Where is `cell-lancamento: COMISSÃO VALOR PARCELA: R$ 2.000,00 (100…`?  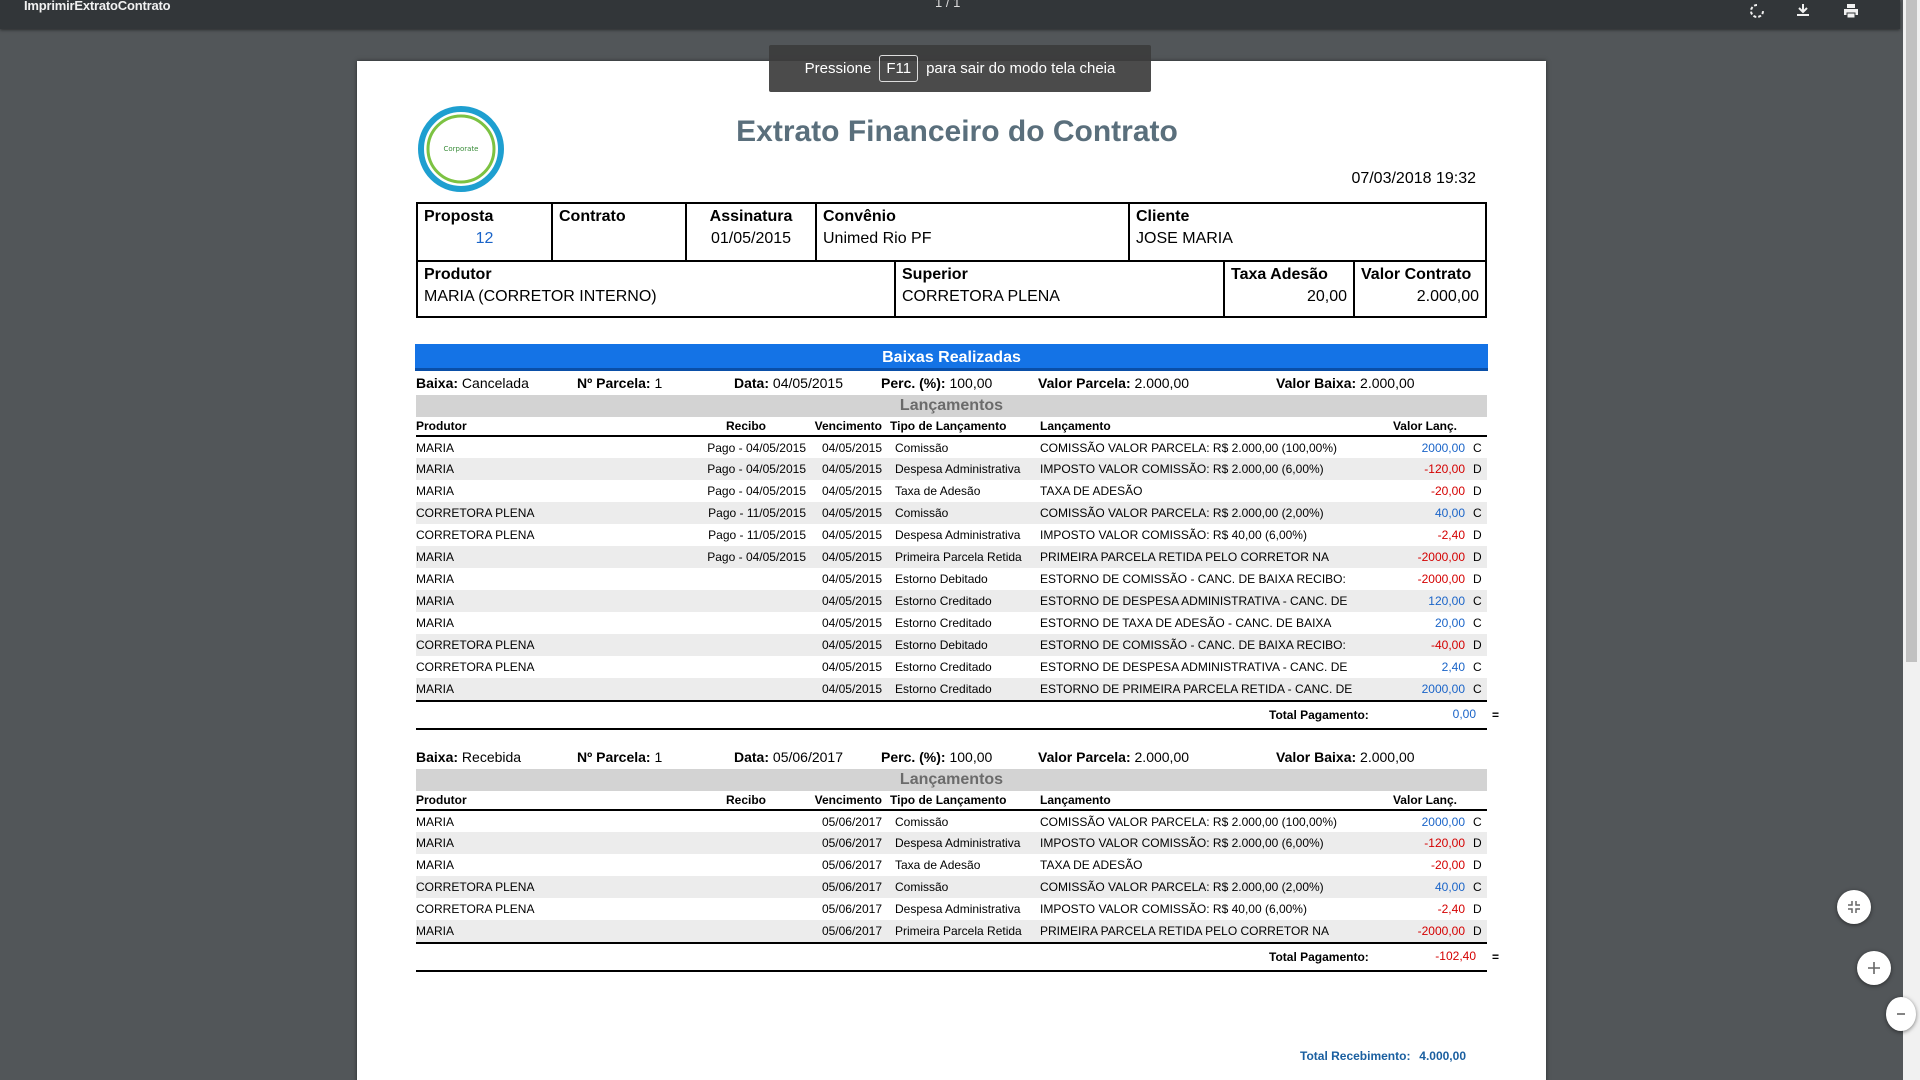 cell-lancamento: COMISSÃO VALOR PARCELA: R$ 2.000,00 (100… is located at coordinates (1189, 447).